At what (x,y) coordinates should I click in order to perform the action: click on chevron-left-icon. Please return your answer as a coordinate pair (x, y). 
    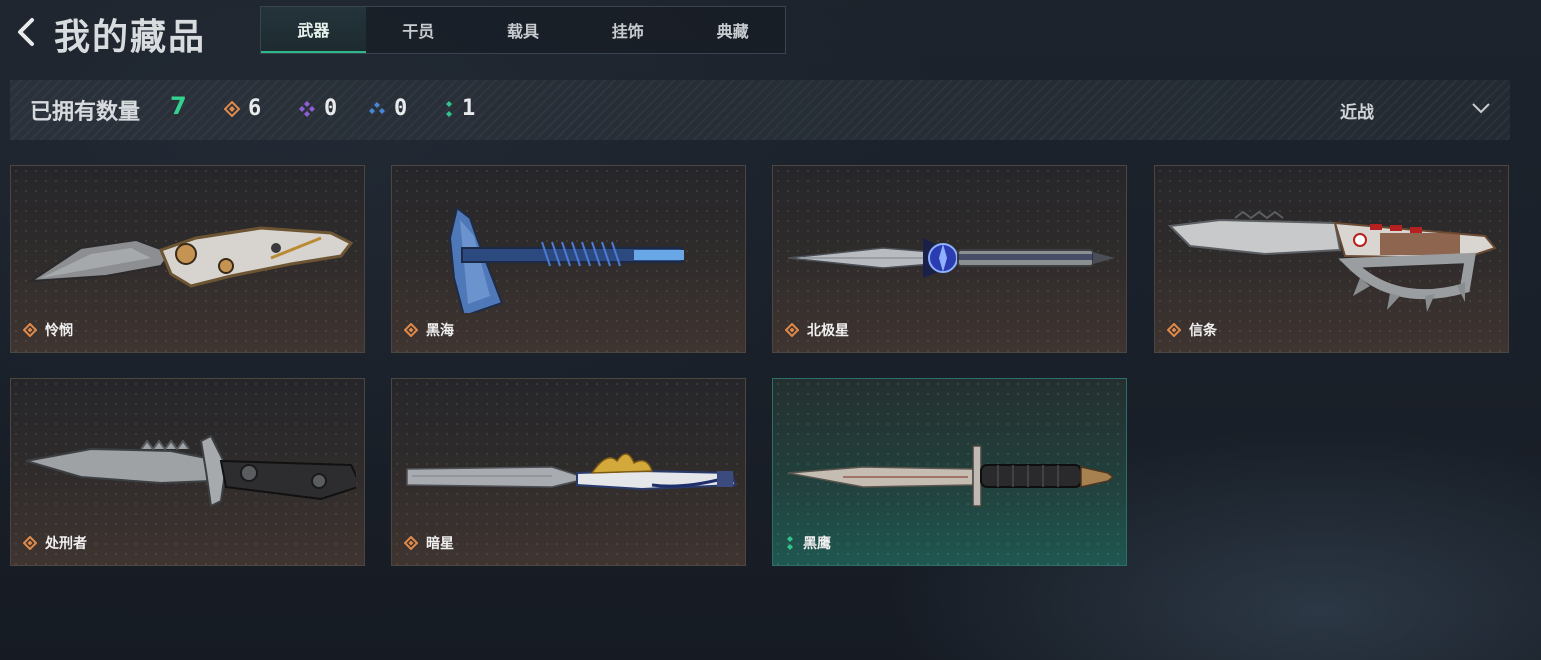
    Looking at the image, I should click on (26, 32).